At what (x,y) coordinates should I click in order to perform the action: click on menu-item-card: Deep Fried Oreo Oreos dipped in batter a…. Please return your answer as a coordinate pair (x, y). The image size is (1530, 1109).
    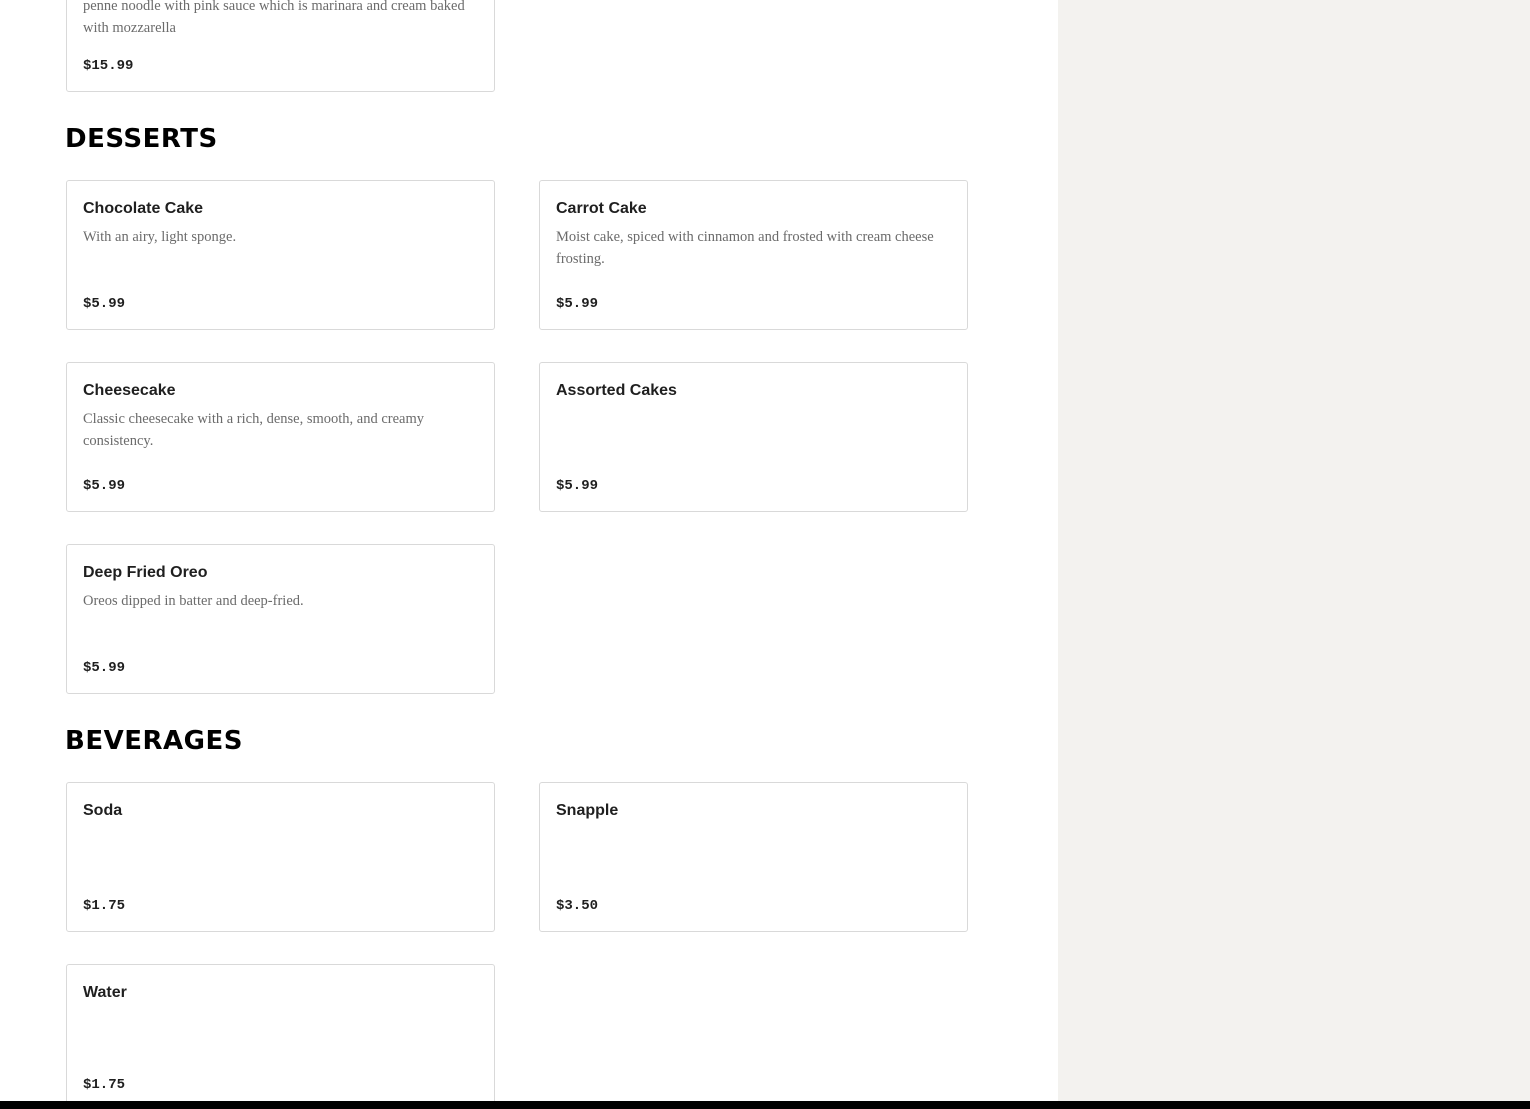
    Looking at the image, I should click on (280, 619).